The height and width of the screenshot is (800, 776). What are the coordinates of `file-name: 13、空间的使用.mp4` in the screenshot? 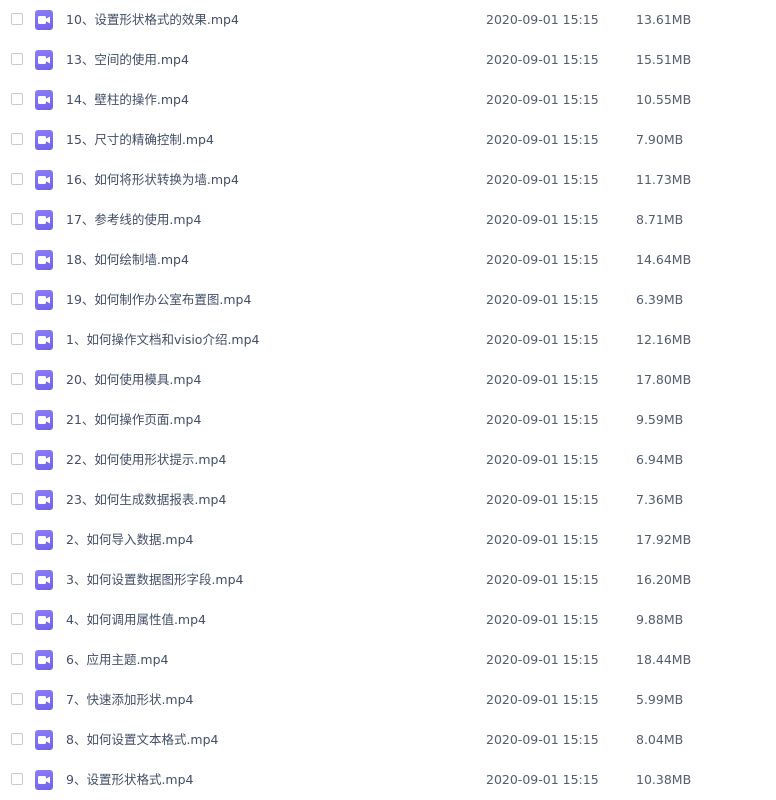 It's located at (127, 60).